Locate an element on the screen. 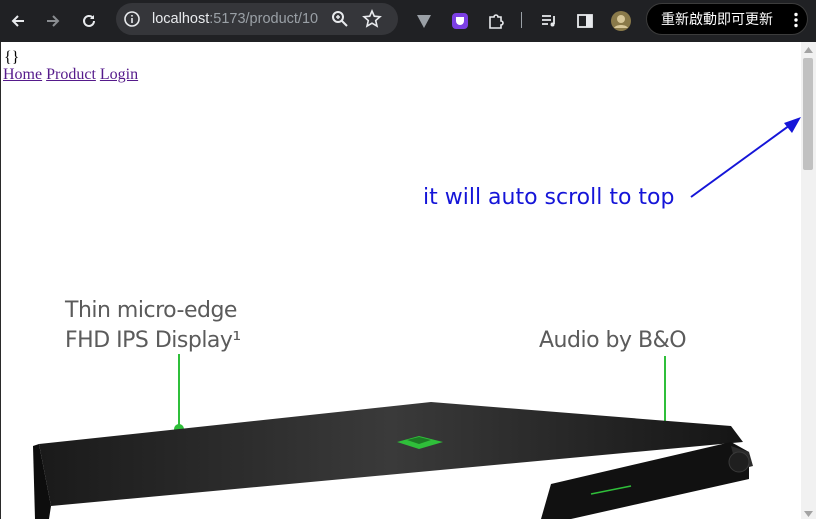 The height and width of the screenshot is (519, 816). annotation-arrow-icon is located at coordinates (745, 157).